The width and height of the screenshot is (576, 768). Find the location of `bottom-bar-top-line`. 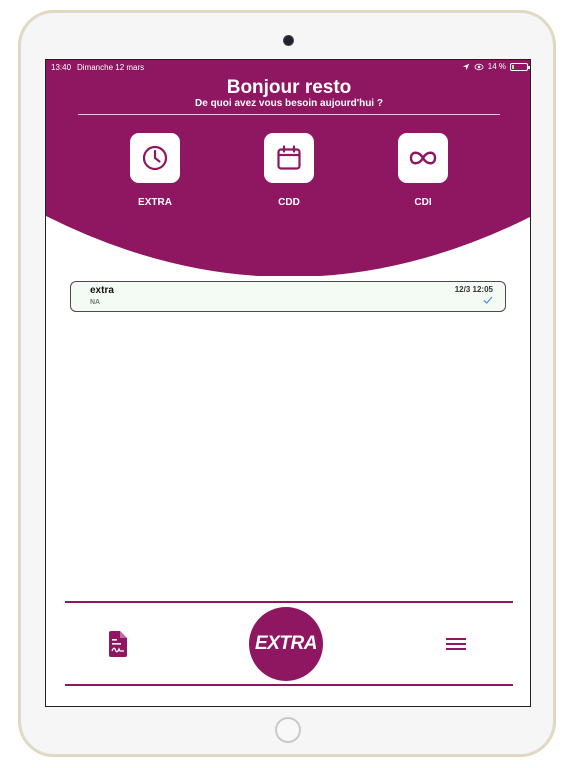

bottom-bar-top-line is located at coordinates (289, 602).